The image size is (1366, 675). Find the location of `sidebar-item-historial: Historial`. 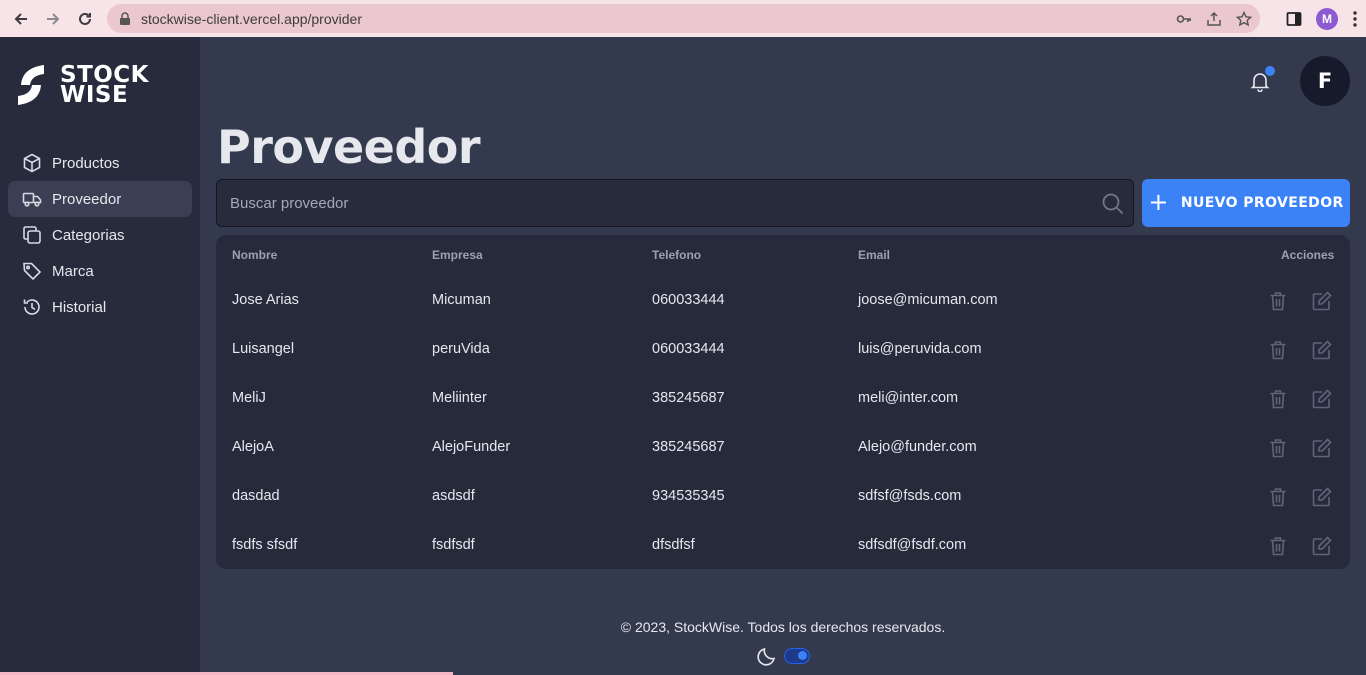

sidebar-item-historial: Historial is located at coordinates (100, 307).